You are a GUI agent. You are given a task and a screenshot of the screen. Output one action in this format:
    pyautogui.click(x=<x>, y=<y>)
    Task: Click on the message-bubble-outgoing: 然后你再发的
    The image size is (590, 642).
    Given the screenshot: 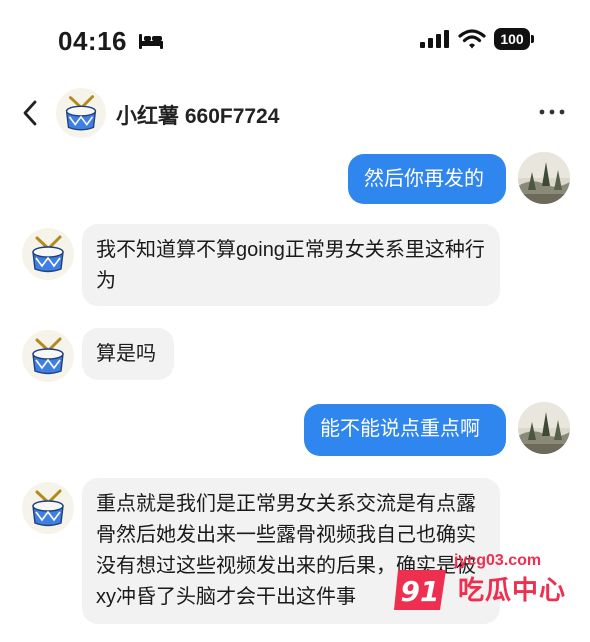 What is the action you would take?
    pyautogui.click(x=427, y=179)
    